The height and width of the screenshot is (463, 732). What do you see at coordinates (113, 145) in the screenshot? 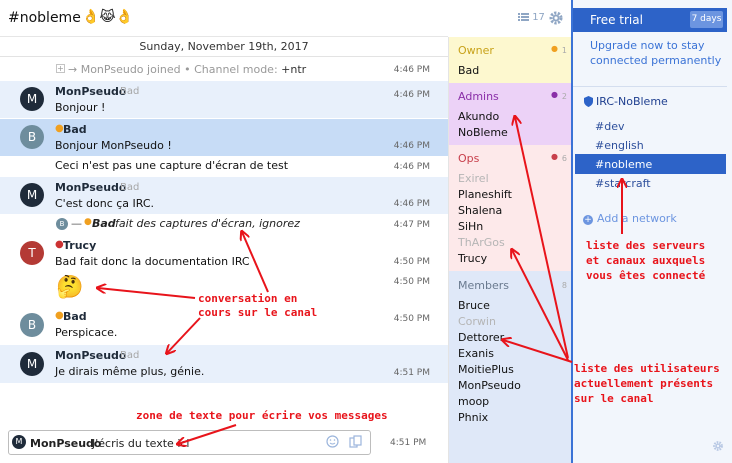
I see `message-text: Bonjour MonPseudo !` at bounding box center [113, 145].